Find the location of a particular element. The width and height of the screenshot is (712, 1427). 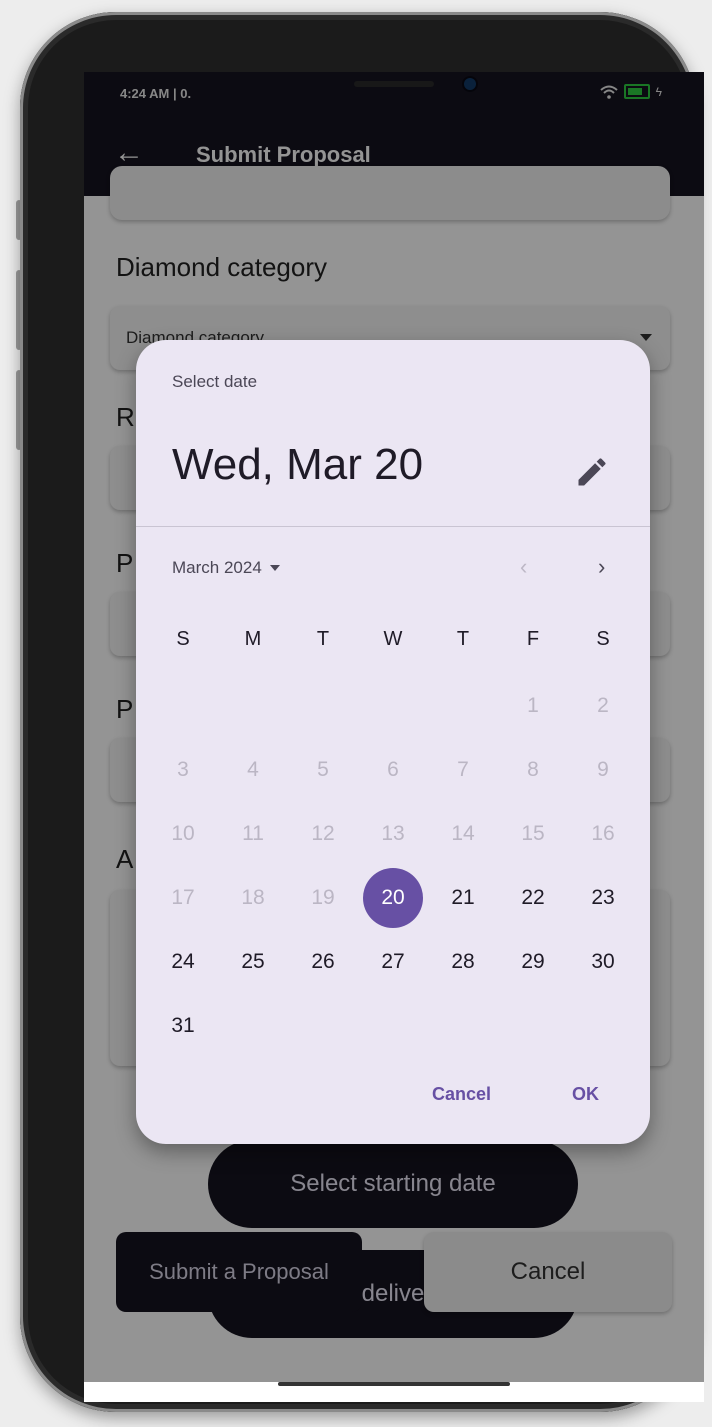

calendar-day-number: 30 is located at coordinates (603, 961).